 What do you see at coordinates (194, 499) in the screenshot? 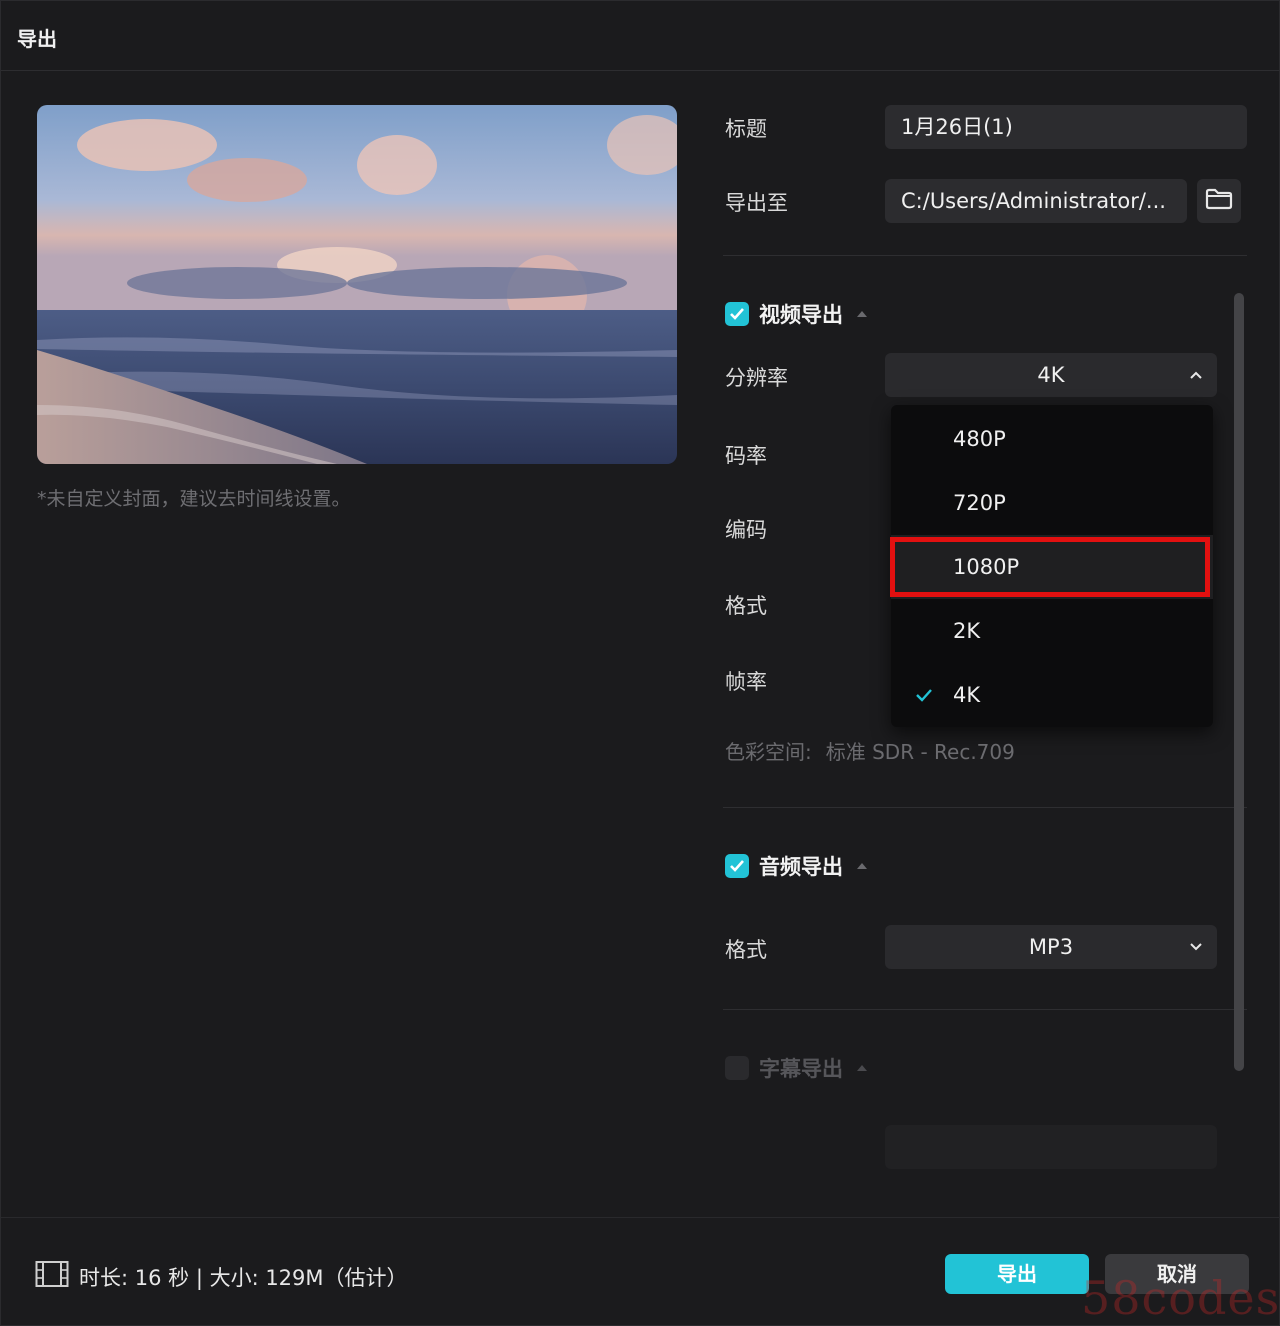
I see `cover-hint-text: *未自定义封面，建议去时间线设置。` at bounding box center [194, 499].